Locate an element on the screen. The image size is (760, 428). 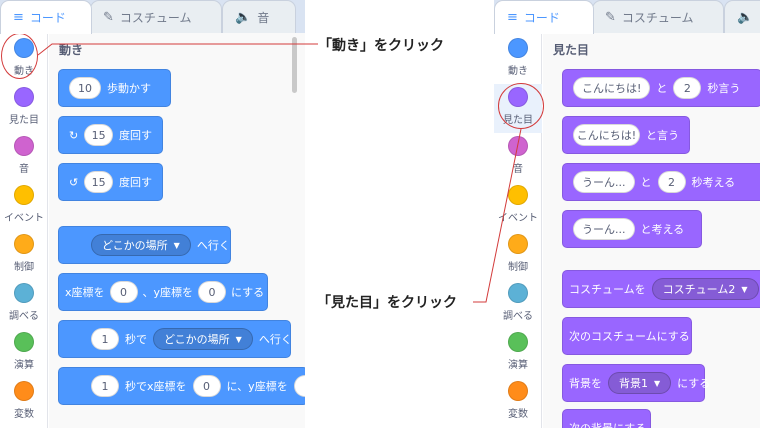
block-goto: どこかの場所 ▼ へ行く is located at coordinates (144, 245).